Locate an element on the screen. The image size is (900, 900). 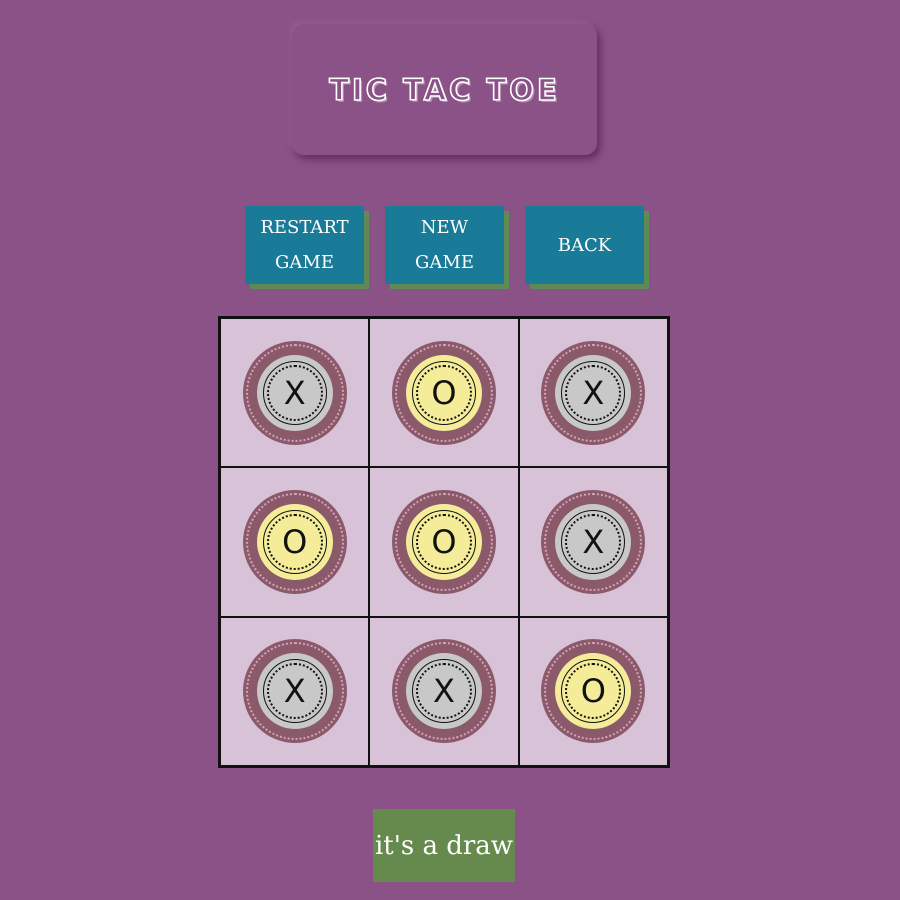
back-button: BACK is located at coordinates (584, 245).